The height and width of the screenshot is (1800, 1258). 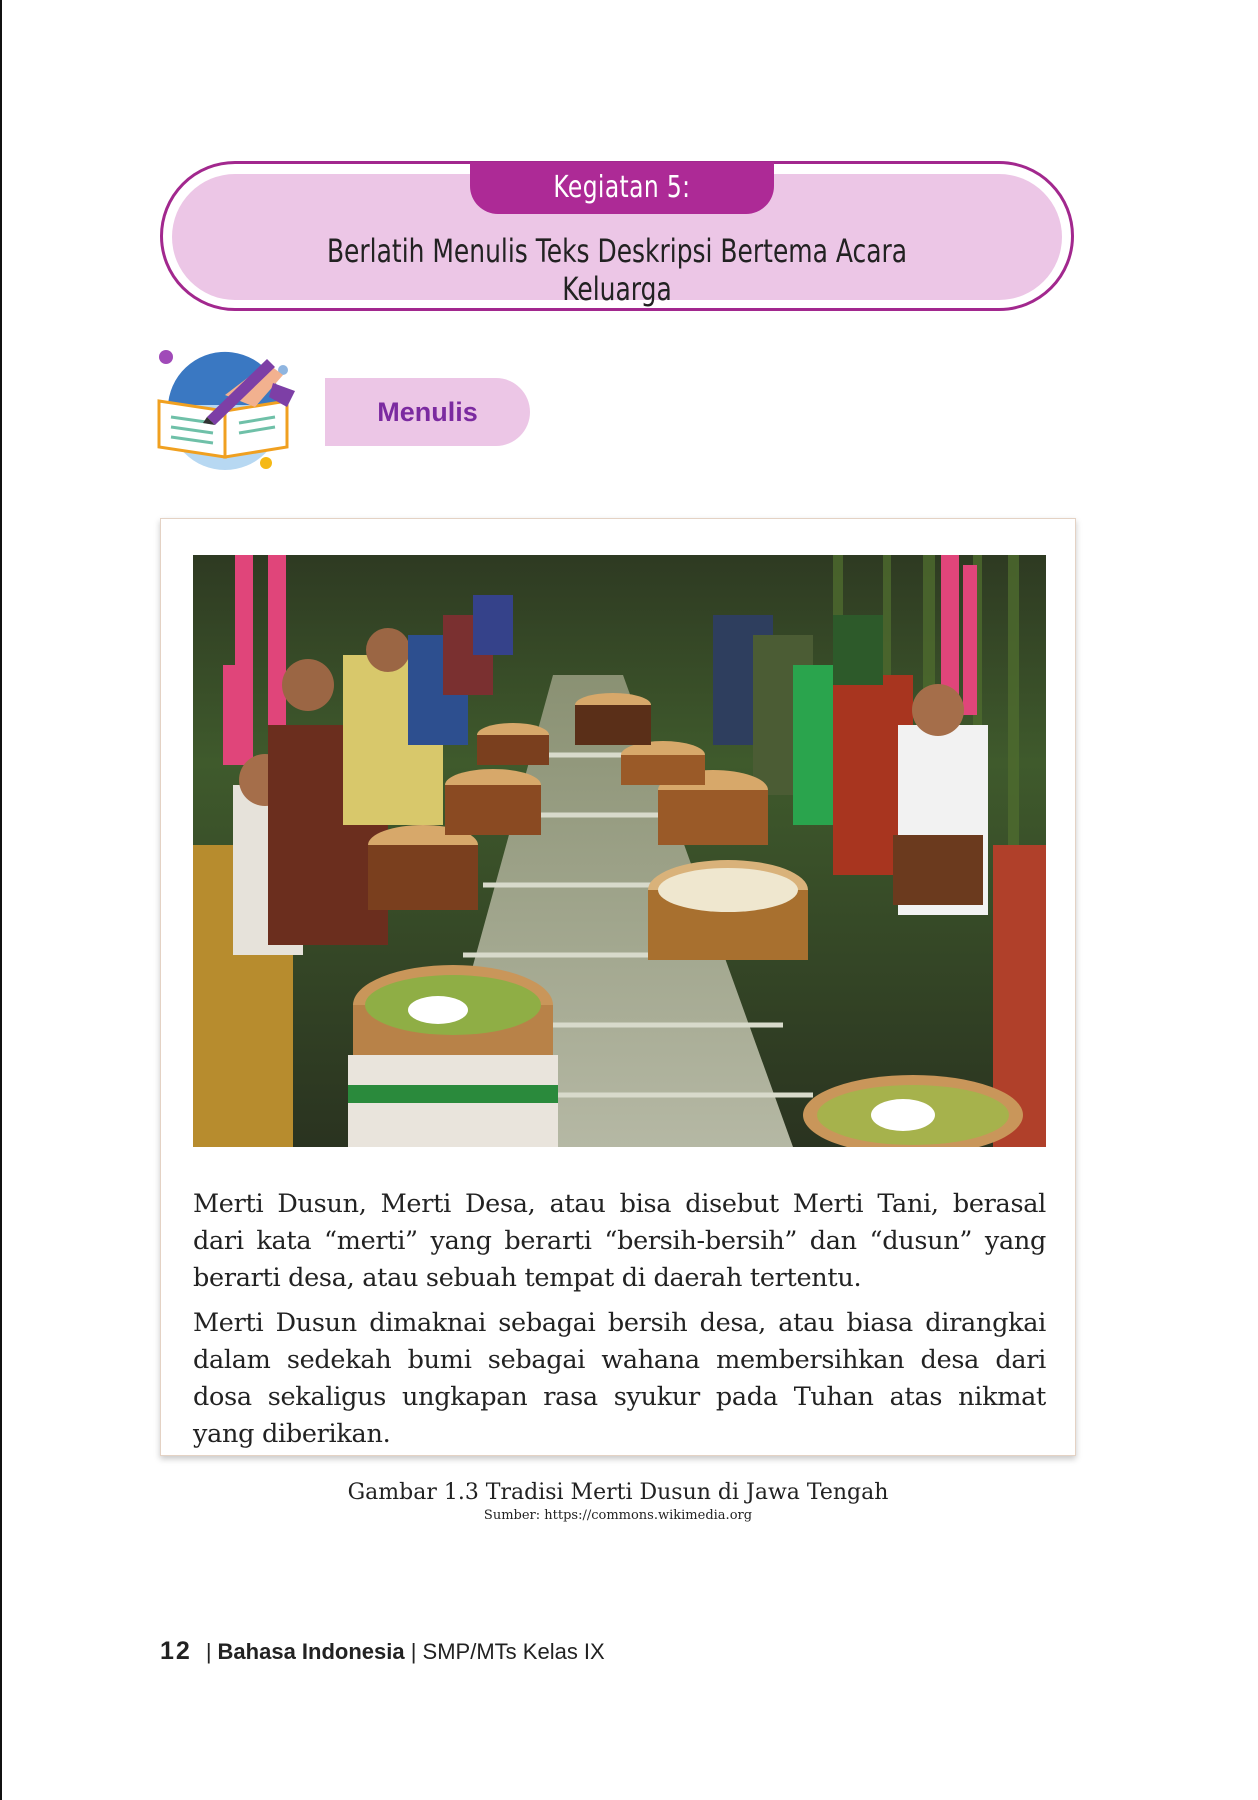 What do you see at coordinates (311, 1651) in the screenshot?
I see `book-subject: Bahasa Indonesia` at bounding box center [311, 1651].